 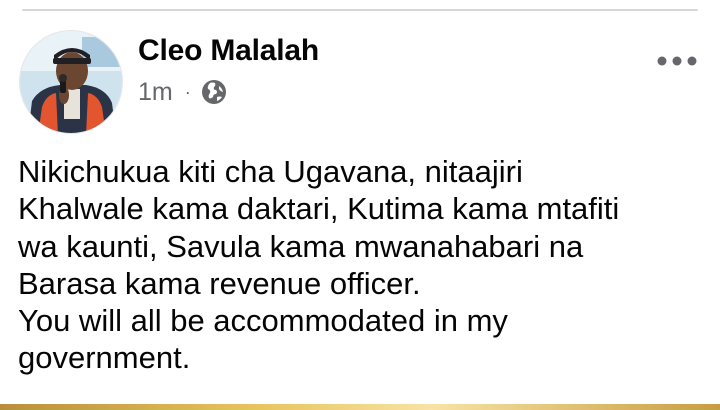 What do you see at coordinates (214, 92) in the screenshot?
I see `globe-icon` at bounding box center [214, 92].